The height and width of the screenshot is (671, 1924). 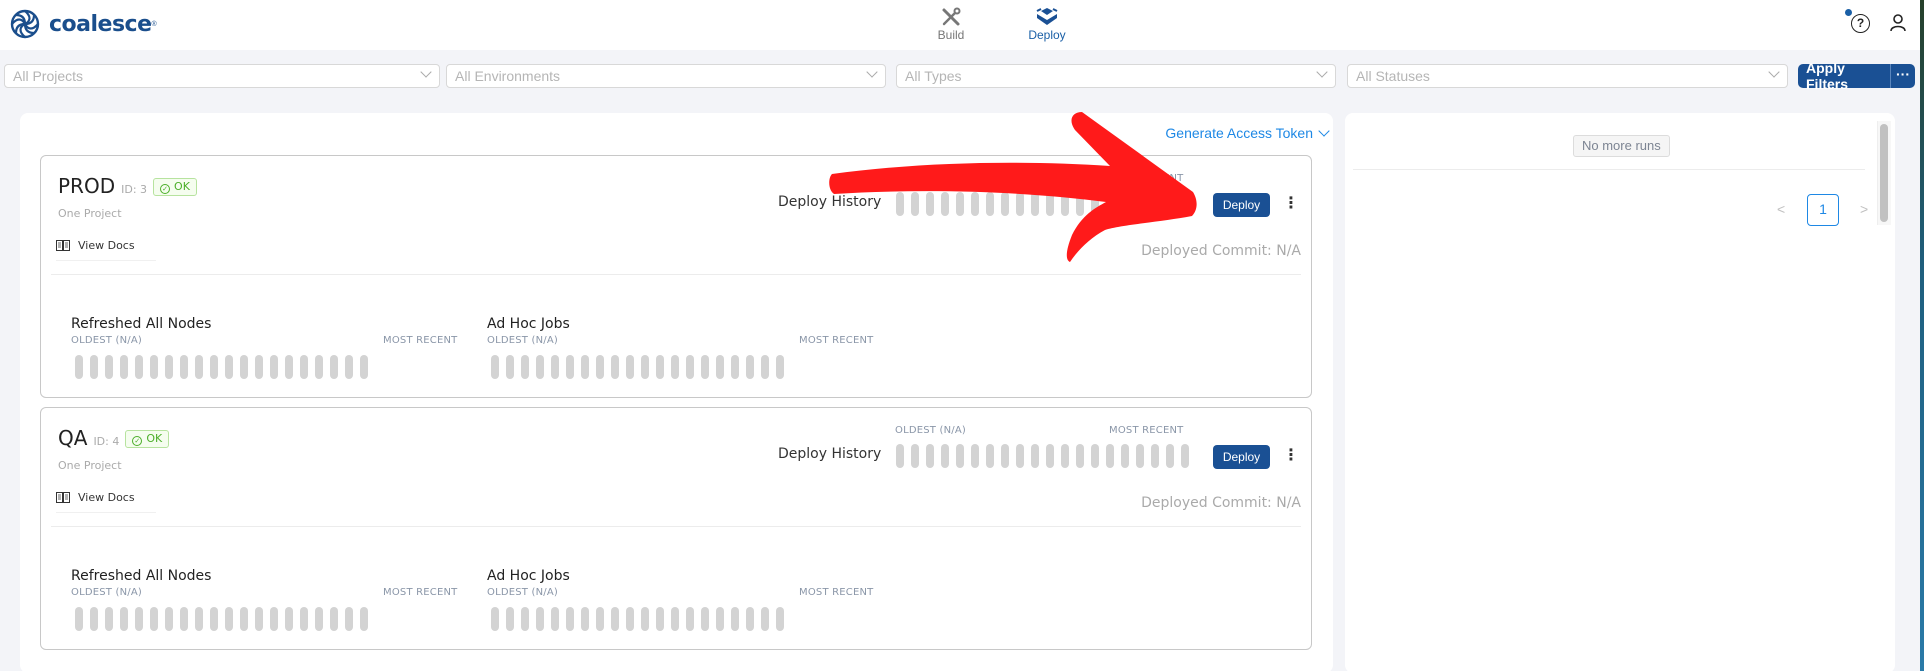 What do you see at coordinates (222, 76) in the screenshot?
I see `projects-filter: All Projects` at bounding box center [222, 76].